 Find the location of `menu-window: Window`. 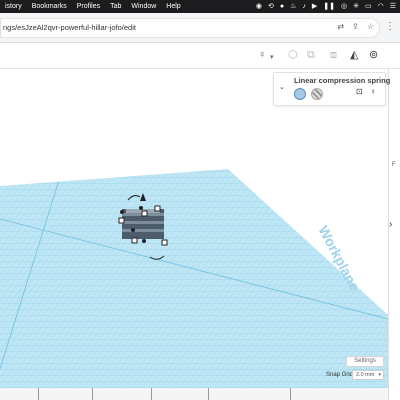

menu-window: Window is located at coordinates (143, 6).